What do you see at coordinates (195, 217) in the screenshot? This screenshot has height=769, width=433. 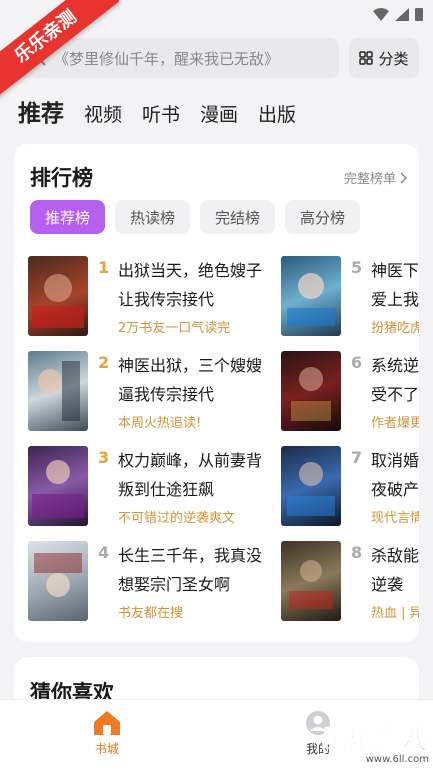 I see `ranking-filters: 推荐榜 热读榜 完结榜 高分榜` at bounding box center [195, 217].